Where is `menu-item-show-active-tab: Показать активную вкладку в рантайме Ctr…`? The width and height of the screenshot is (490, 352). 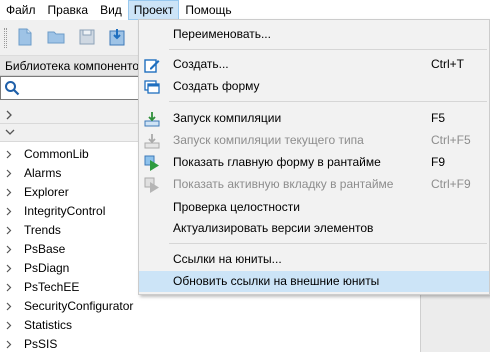
menu-item-show-active-tab: Показать активную вкладку в рантайме Ctr… is located at coordinates (314, 184).